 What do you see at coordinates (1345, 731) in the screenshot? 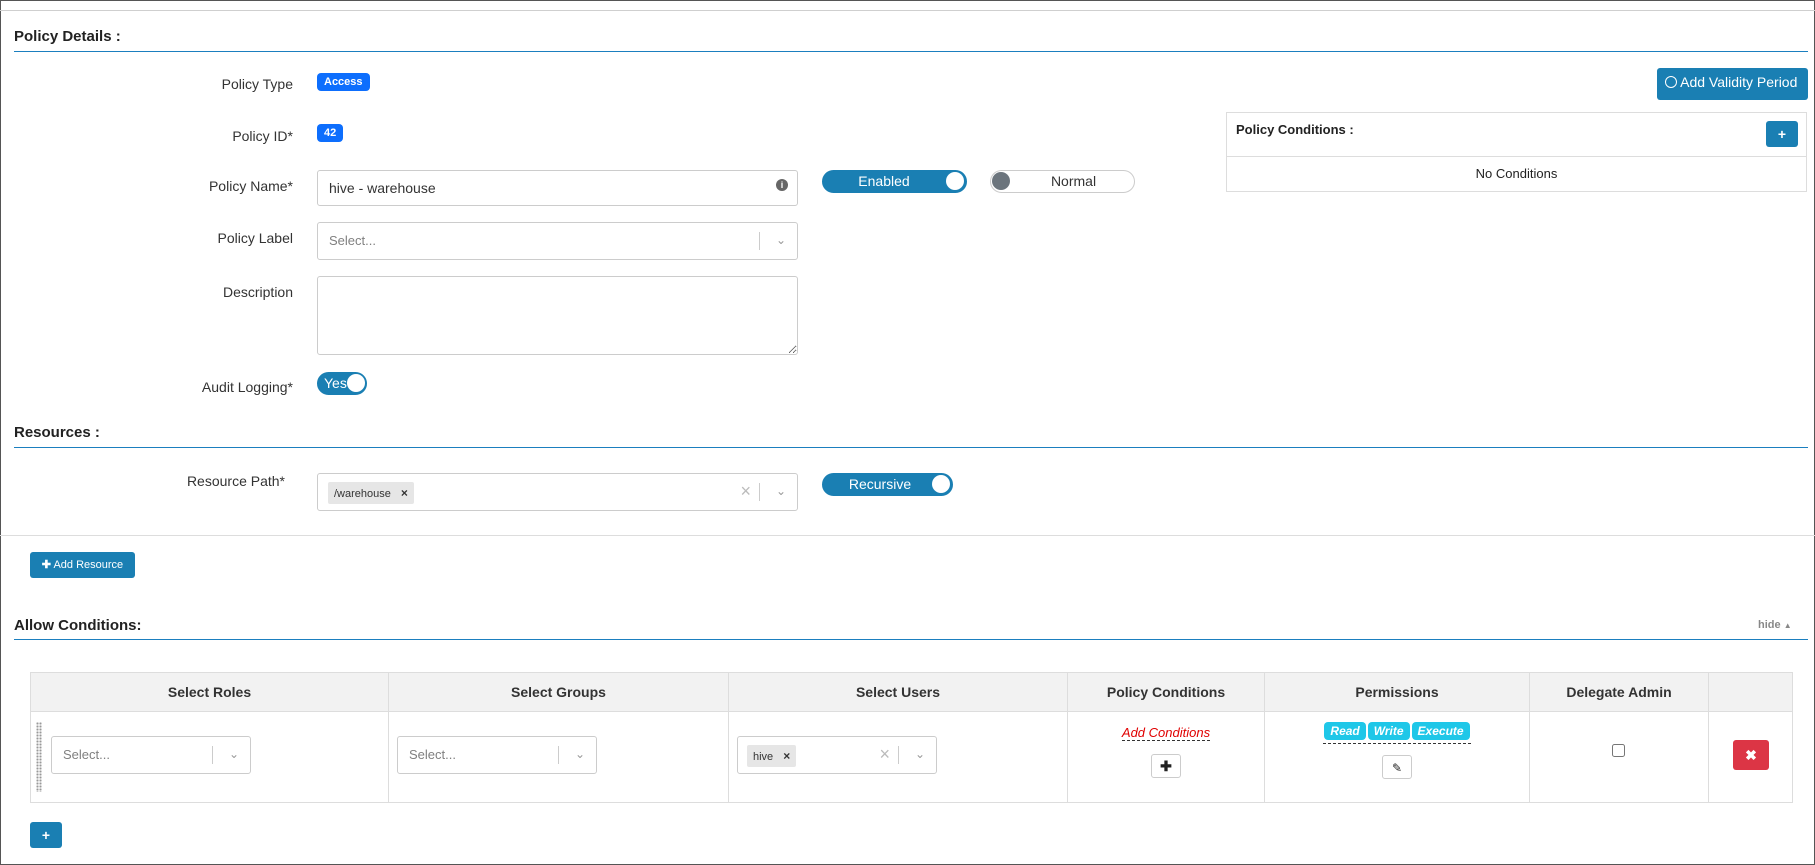
I see `permission-read: Read` at bounding box center [1345, 731].